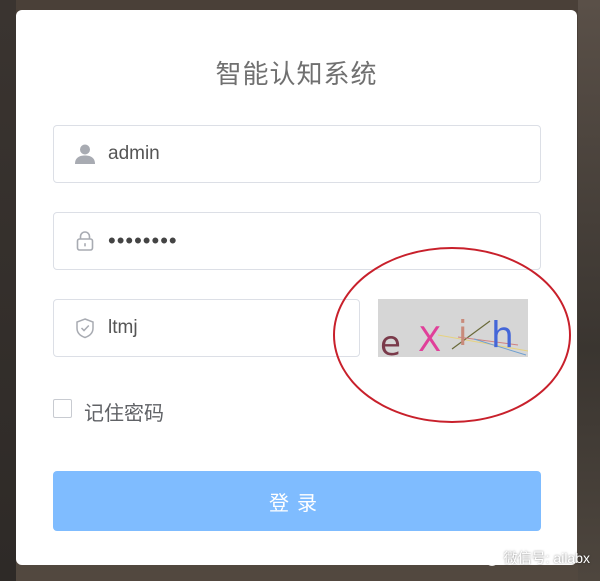 The height and width of the screenshot is (581, 600). I want to click on wechat-icon, so click(487, 557).